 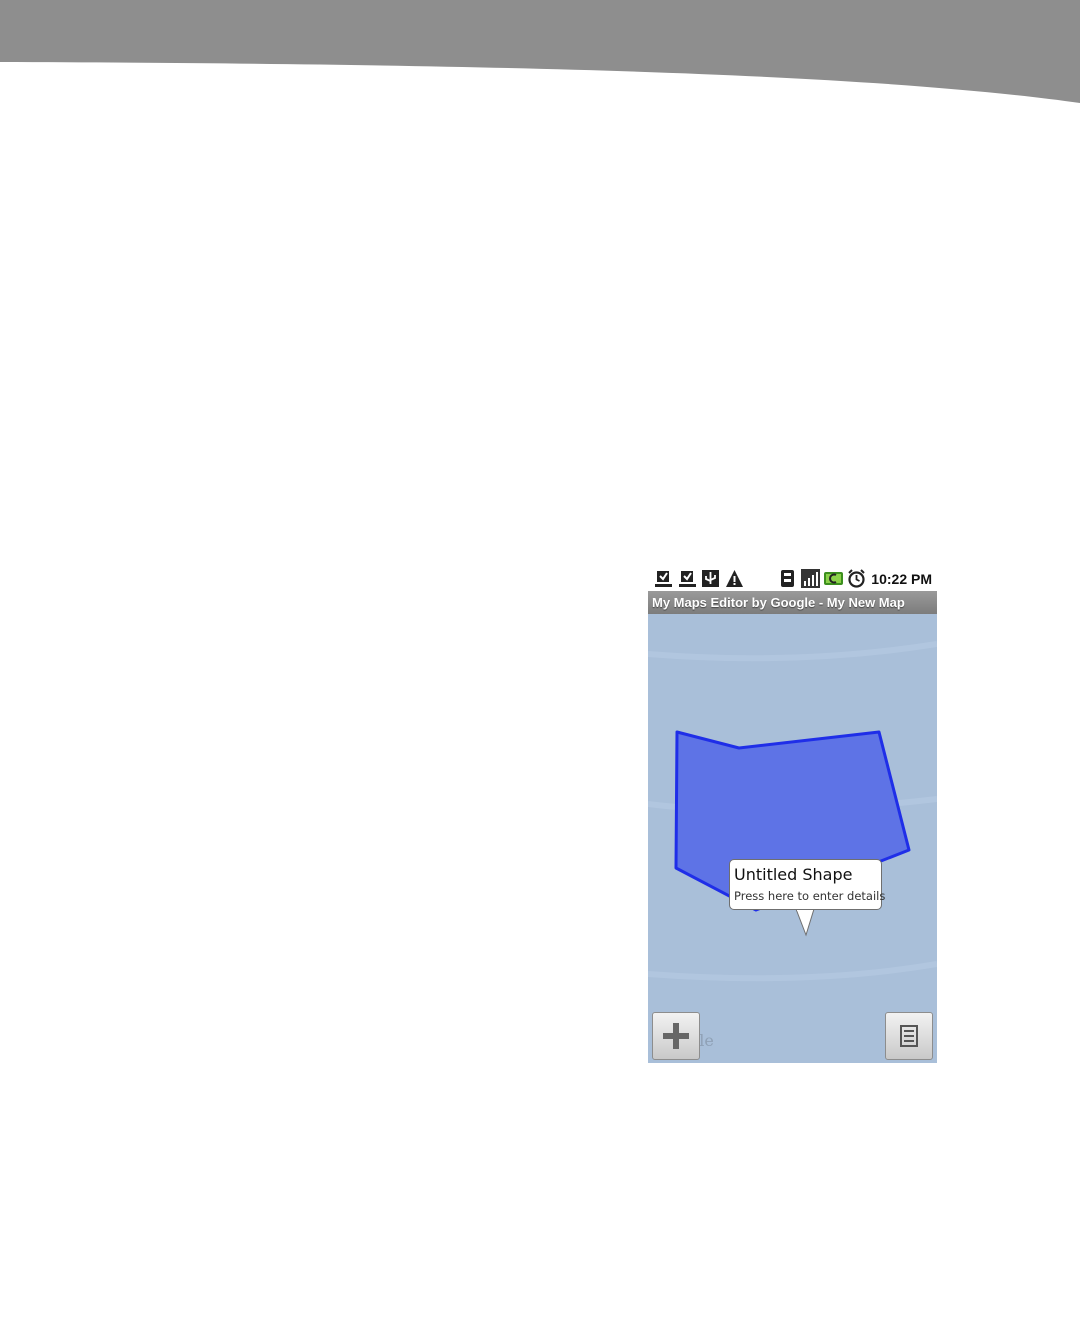 I want to click on warning-icon, so click(x=734, y=578).